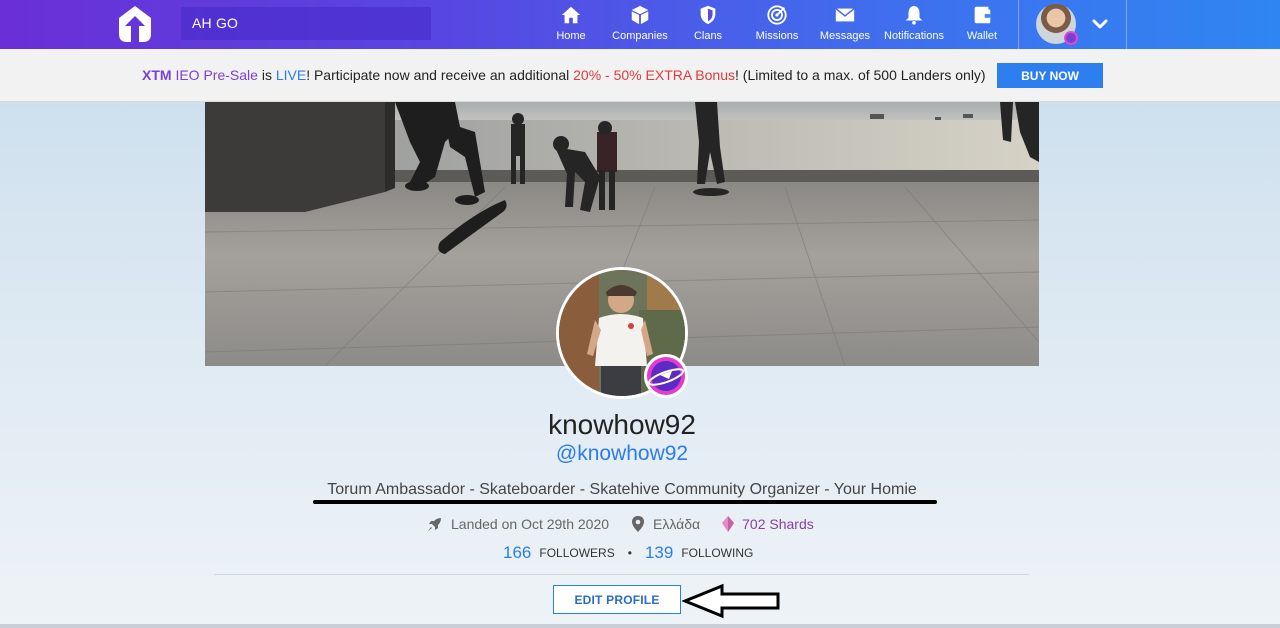  I want to click on nav-notifications: Notifications, so click(914, 24).